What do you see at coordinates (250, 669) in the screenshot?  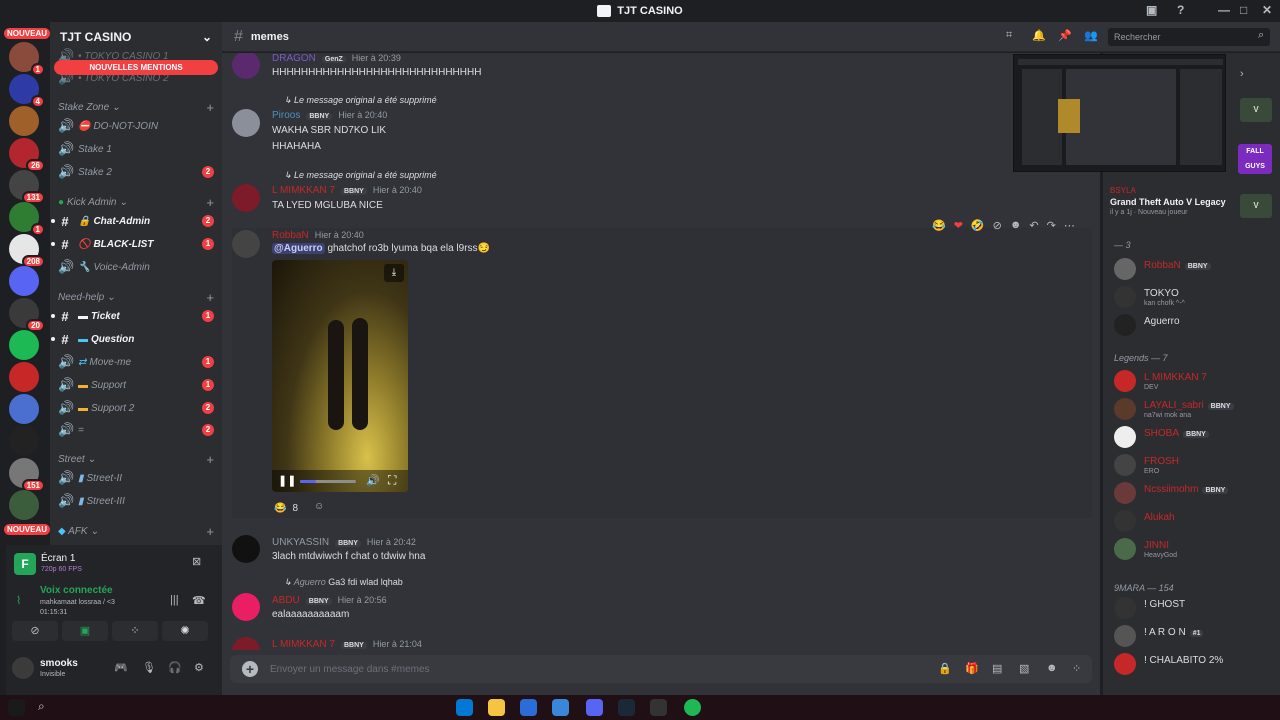 I see `add-attachment-icon: +` at bounding box center [250, 669].